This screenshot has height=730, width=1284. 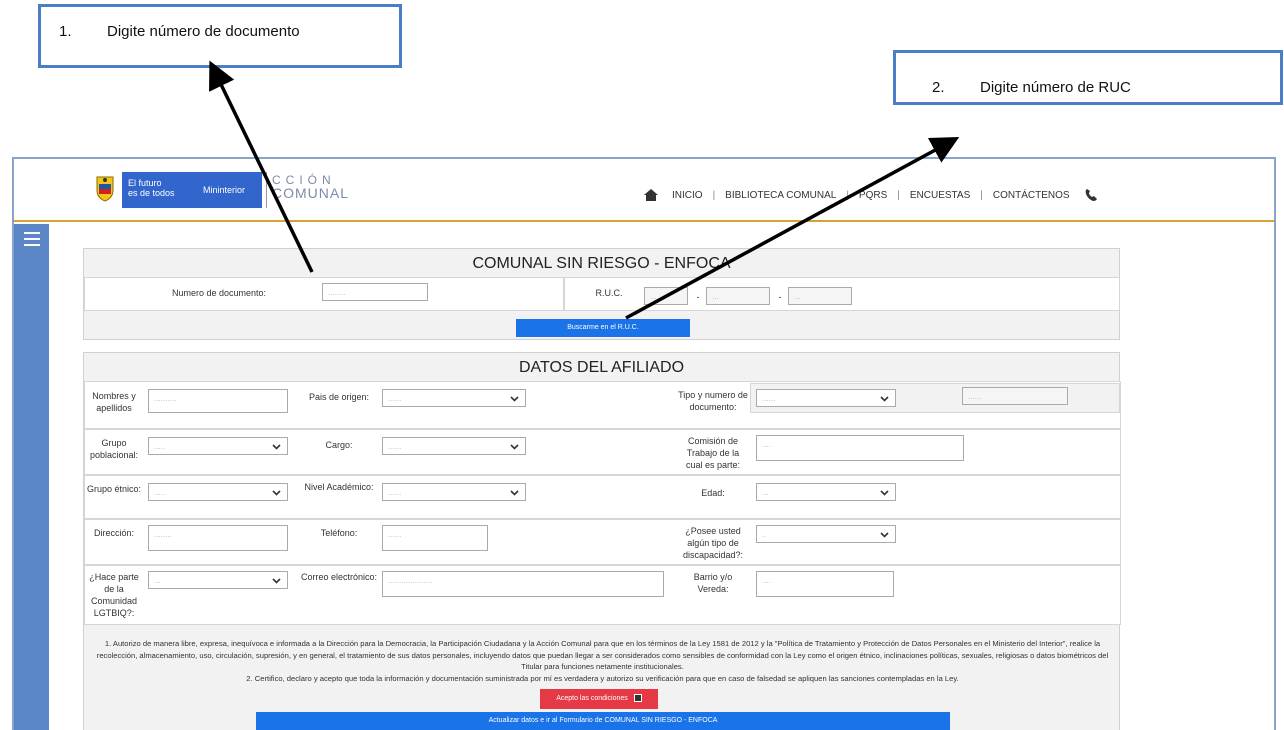 I want to click on label-nombres: Nombres y apellidos, so click(x=114, y=402).